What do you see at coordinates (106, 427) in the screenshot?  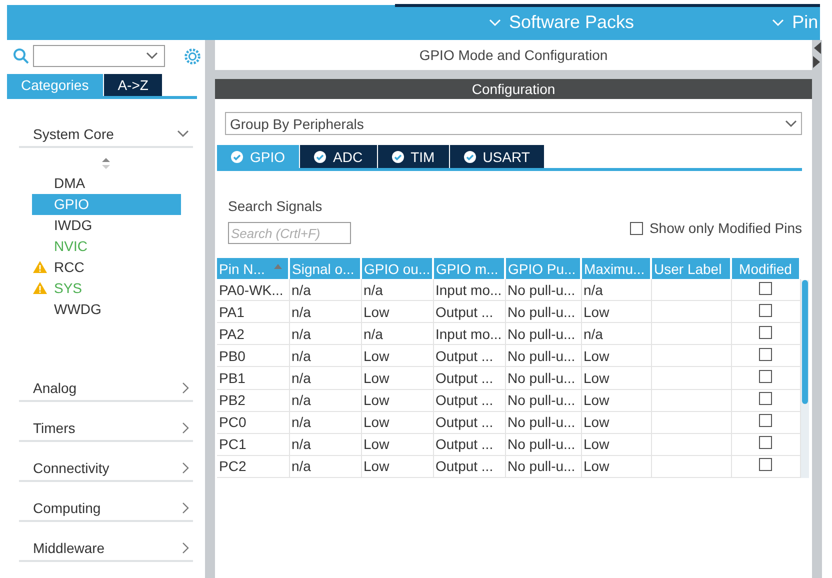 I see `category-header: Timers` at bounding box center [106, 427].